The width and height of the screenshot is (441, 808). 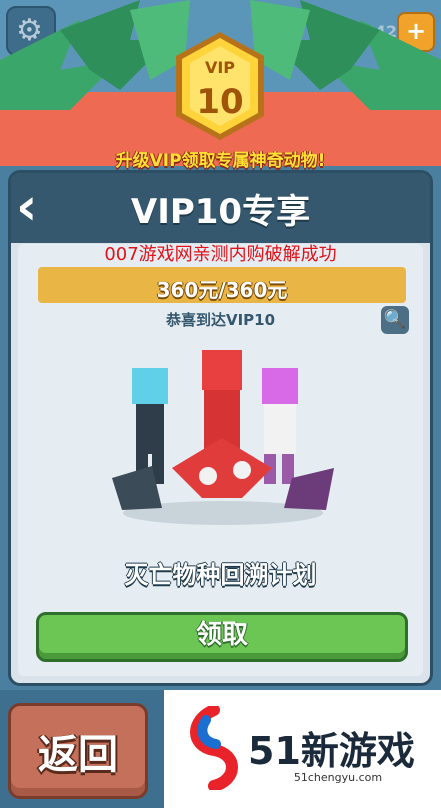 What do you see at coordinates (78, 751) in the screenshot?
I see `return-button-label: 返回` at bounding box center [78, 751].